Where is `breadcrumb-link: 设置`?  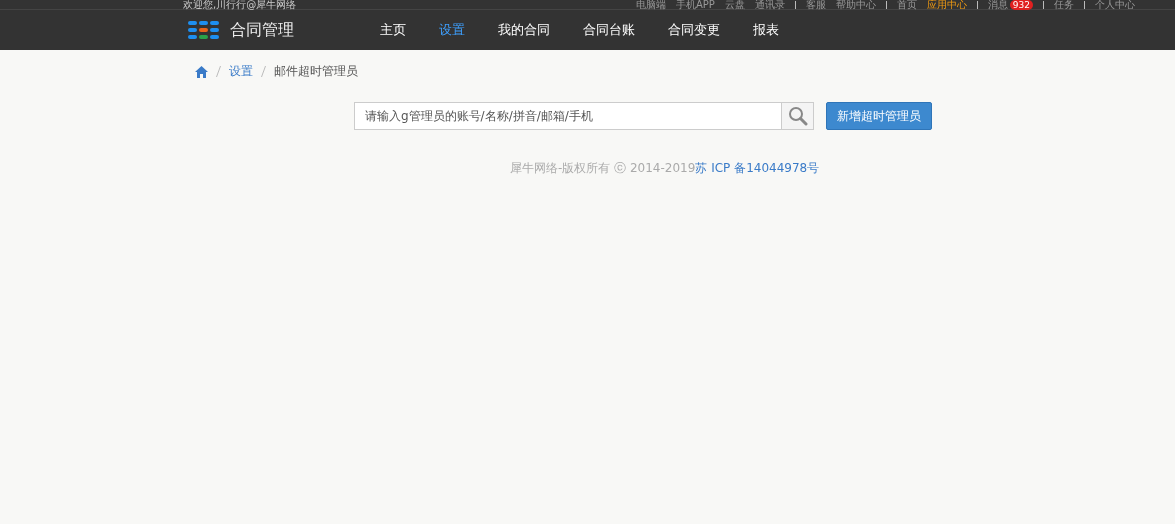
breadcrumb-link: 设置 is located at coordinates (241, 71).